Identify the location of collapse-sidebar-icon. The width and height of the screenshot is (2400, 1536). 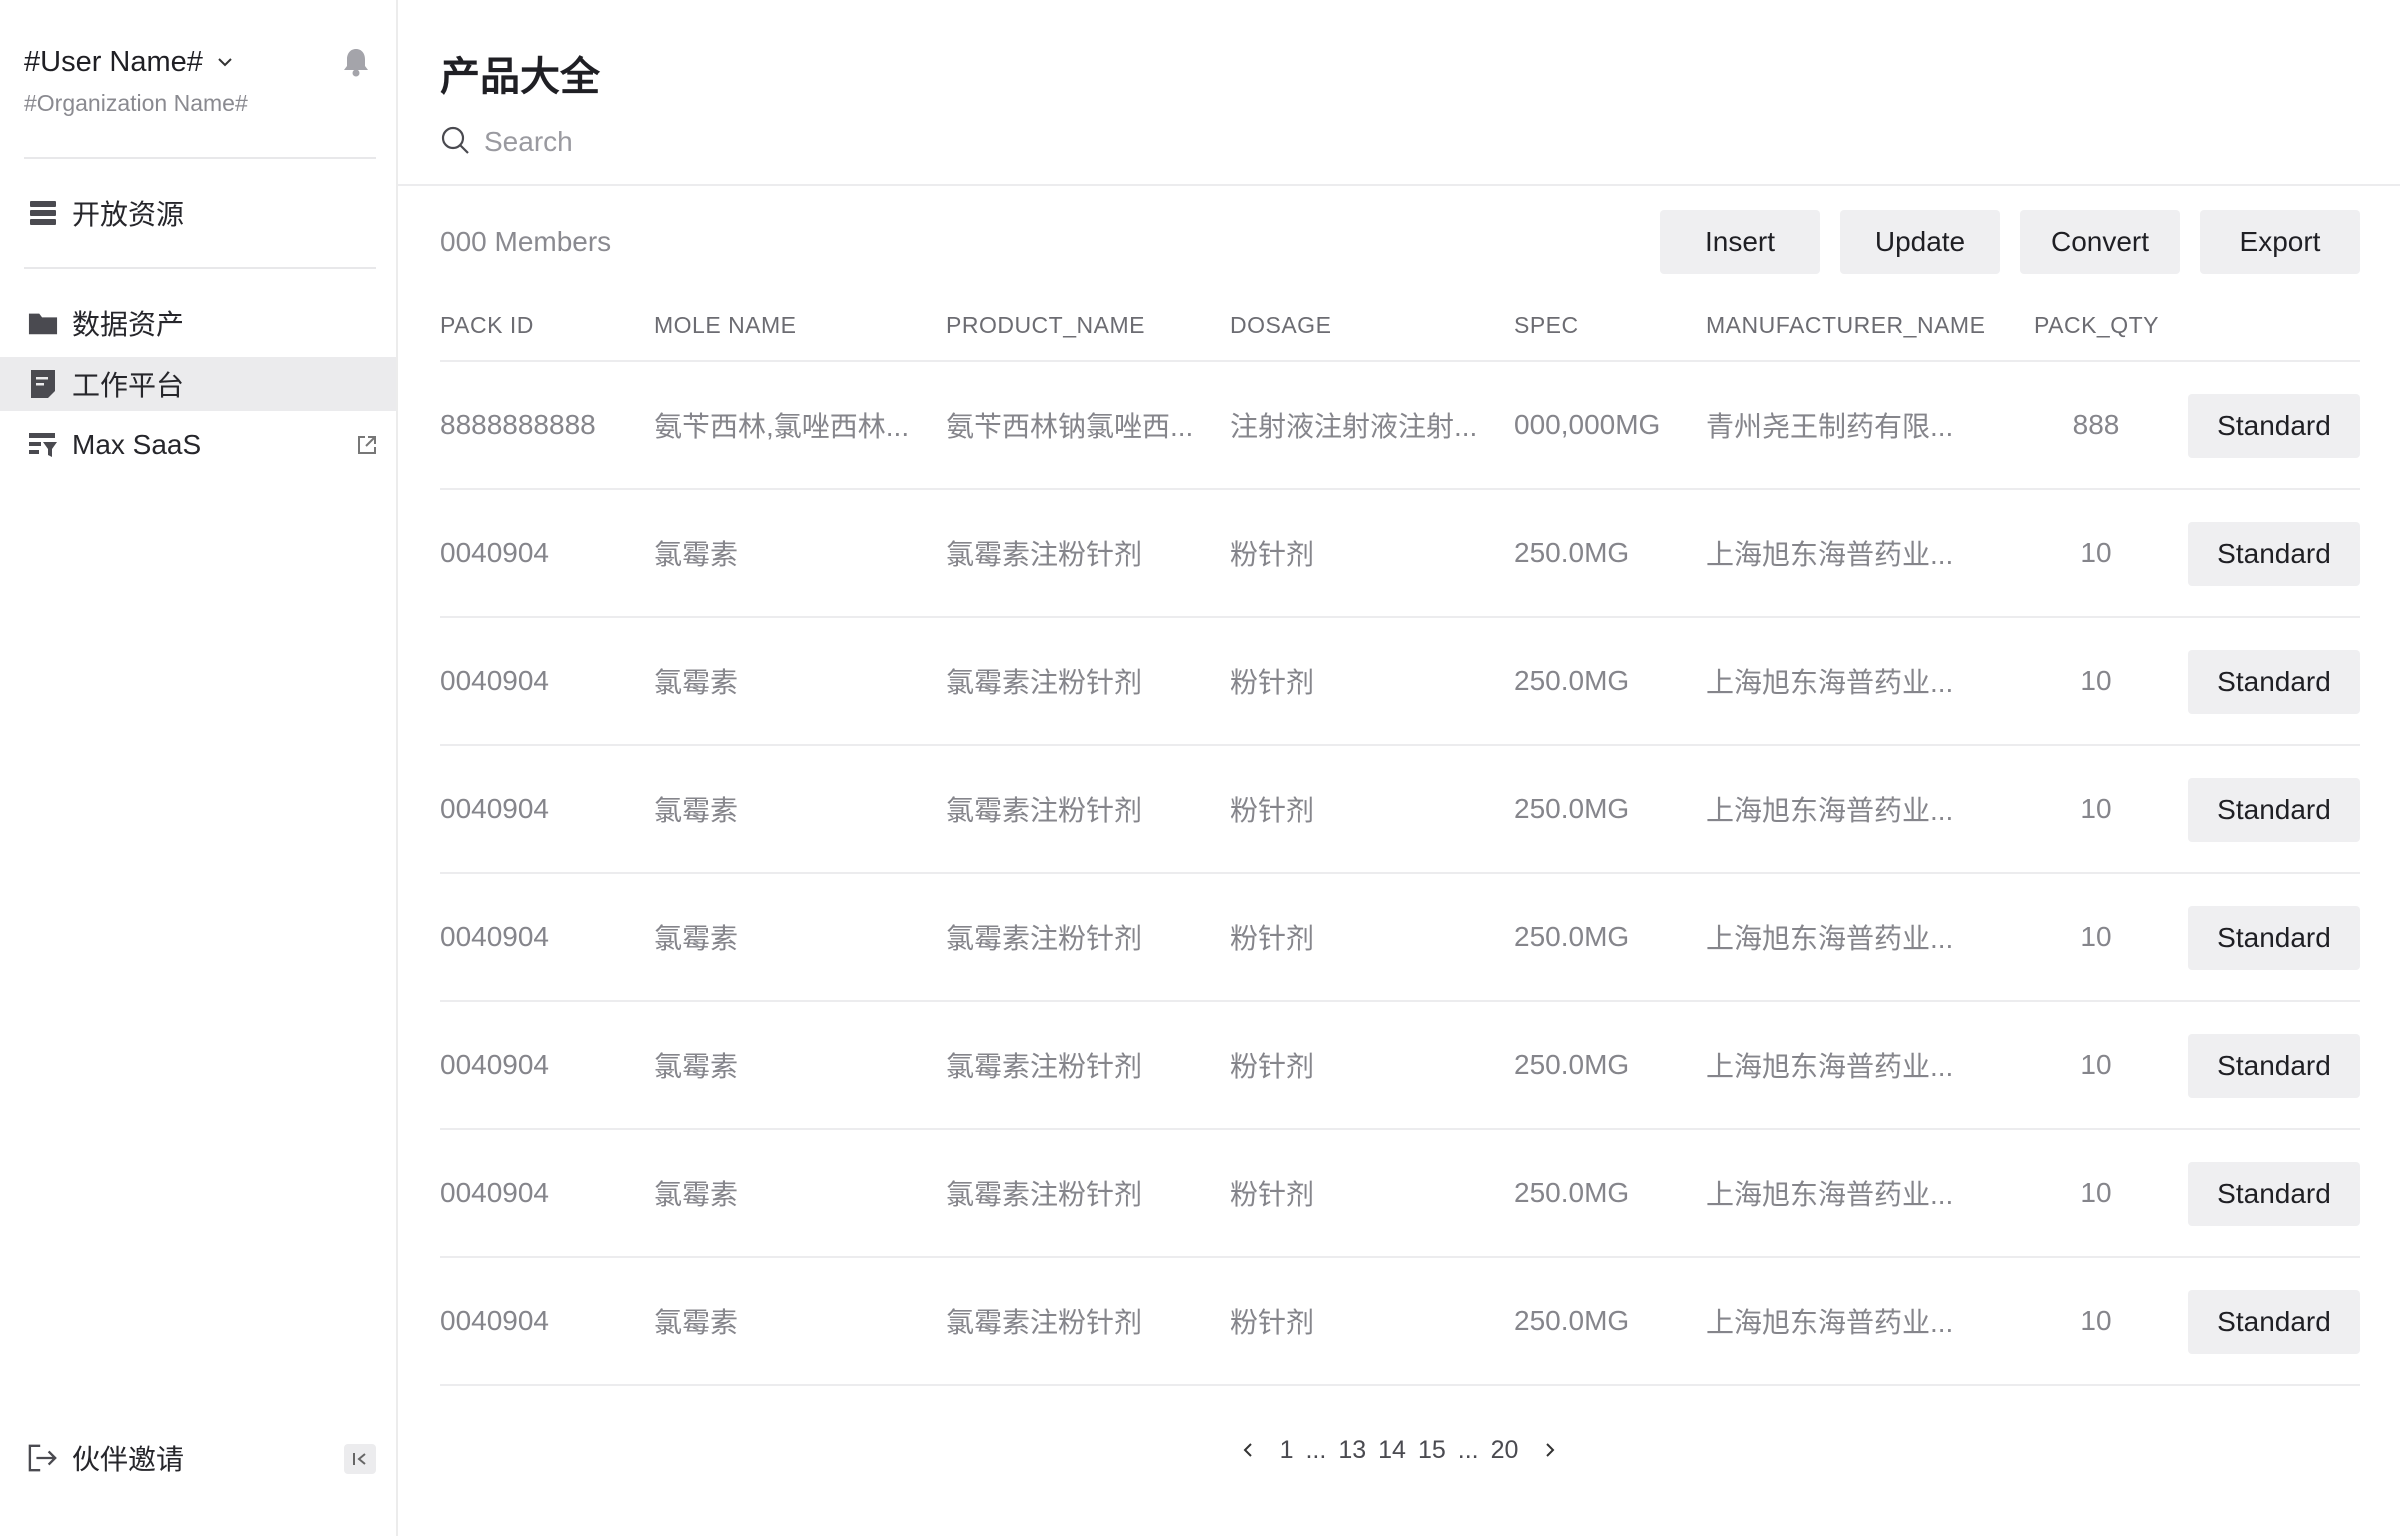
(360, 1459).